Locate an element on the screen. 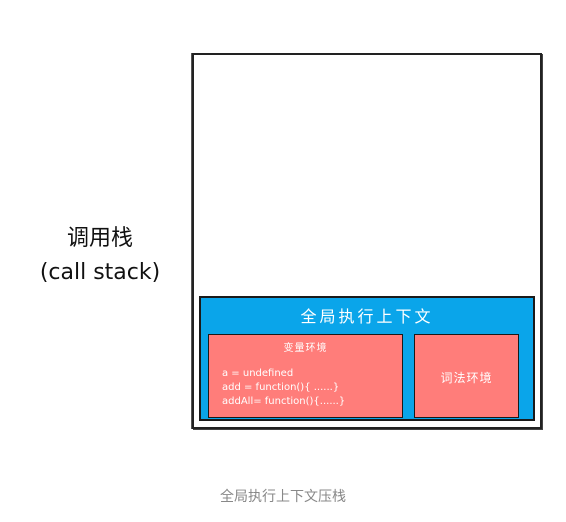 Image resolution: width=566 pixels, height=522 pixels. figure-caption: 全局执行上下文压栈 is located at coordinates (283, 497).